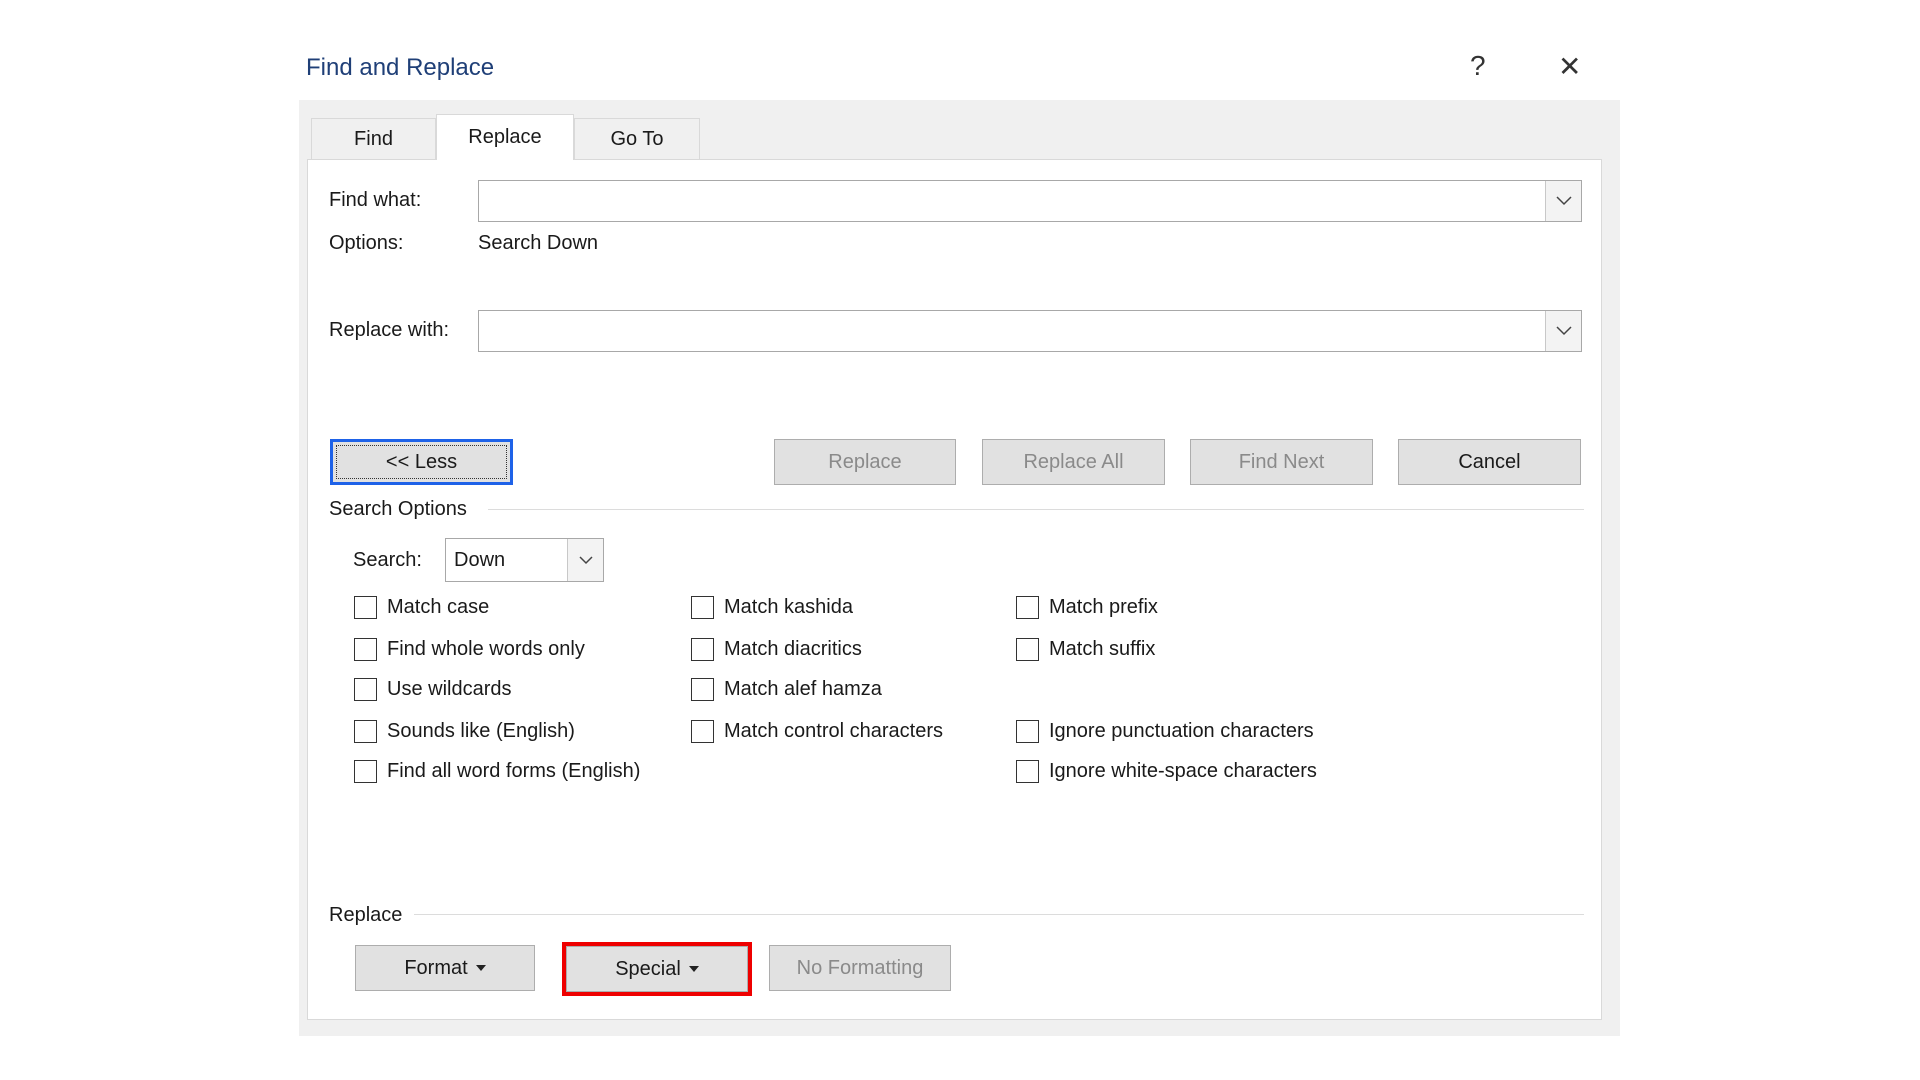  I want to click on checkbox-label: Match suffix, so click(1102, 649).